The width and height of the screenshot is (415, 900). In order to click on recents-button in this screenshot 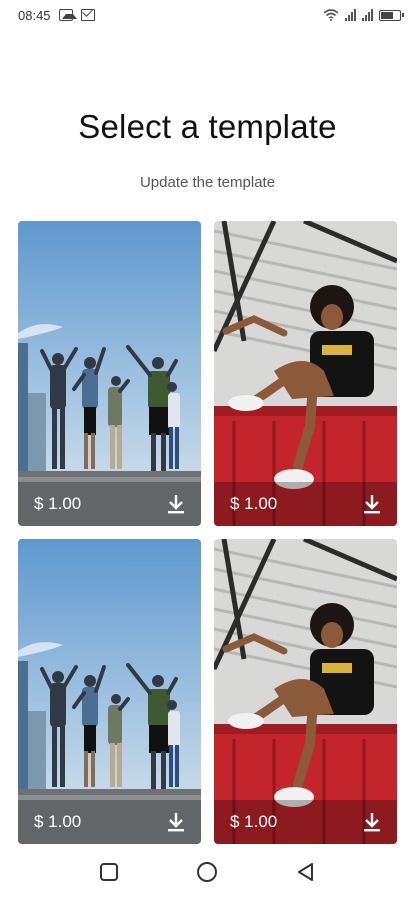, I will do `click(109, 872)`.